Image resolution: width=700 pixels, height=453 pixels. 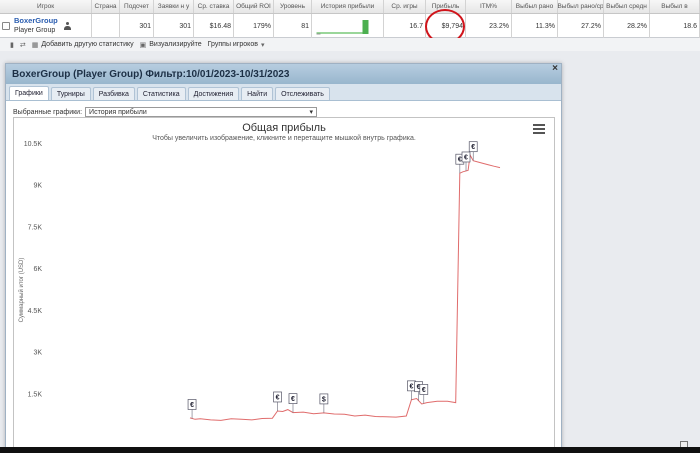 What do you see at coordinates (37, 269) in the screenshot?
I see `y-tick-label: 6K` at bounding box center [37, 269].